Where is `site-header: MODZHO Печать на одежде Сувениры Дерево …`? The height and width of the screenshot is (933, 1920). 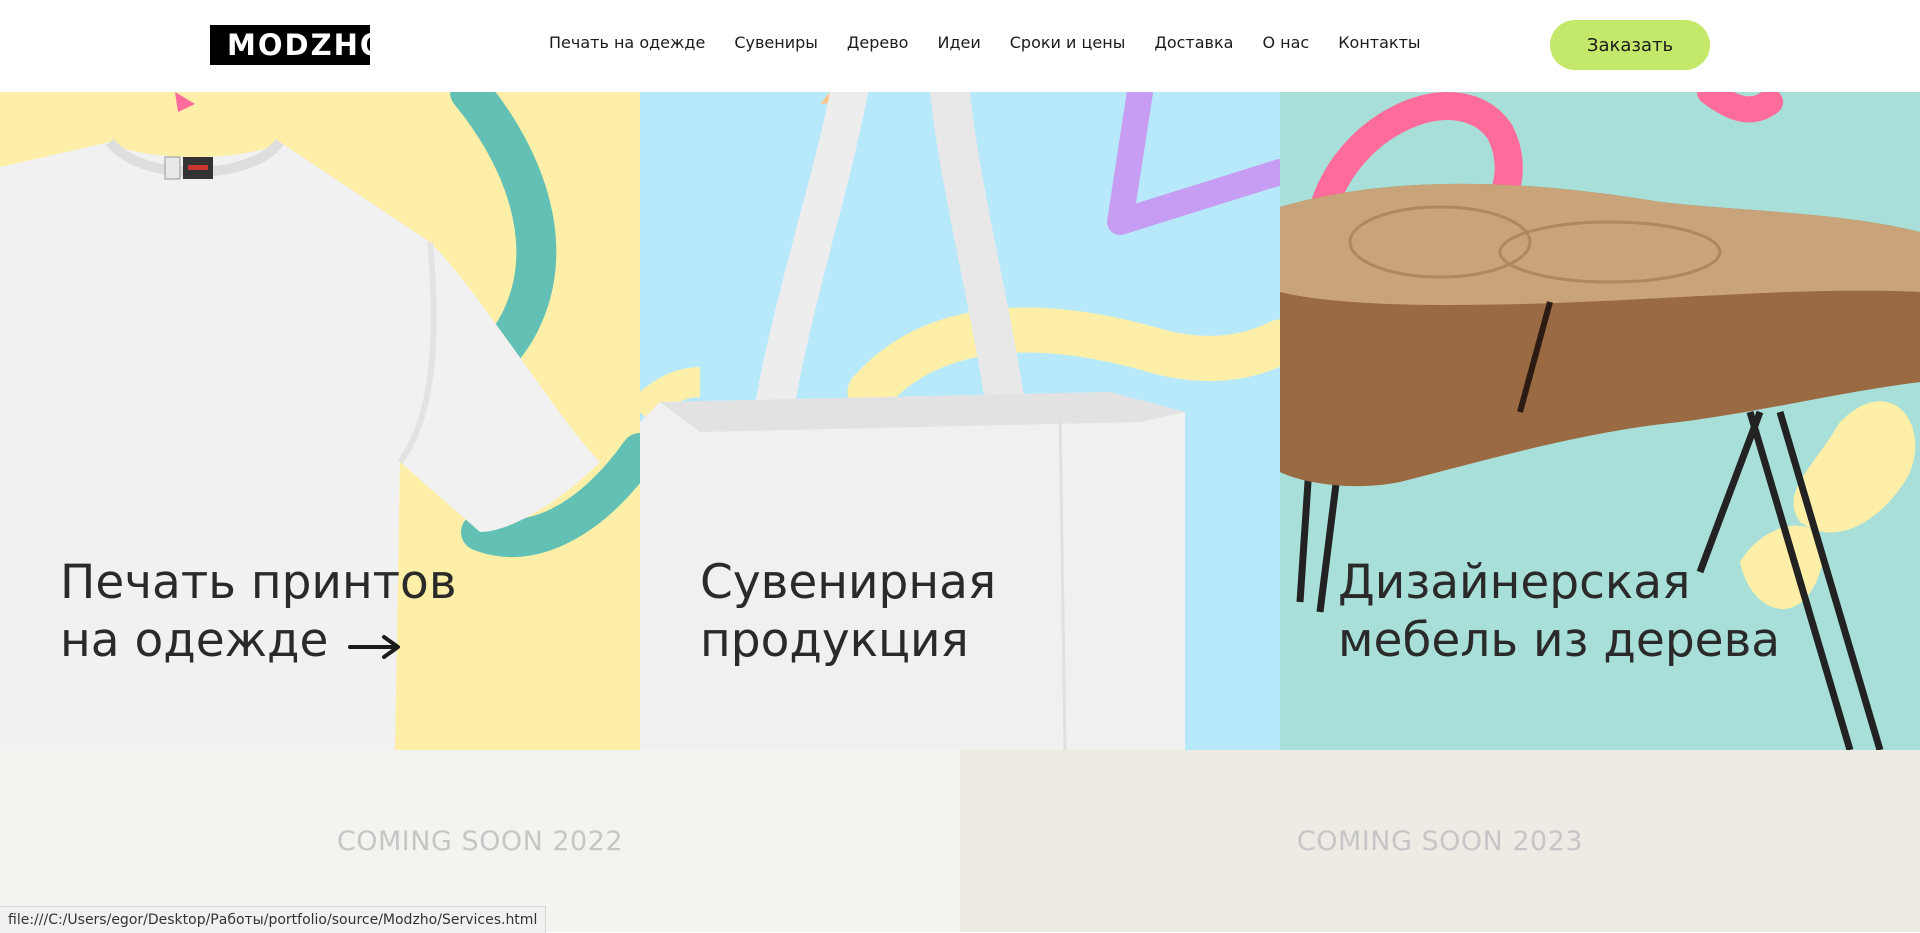
site-header: MODZHO Печать на одежде Сувениры Дерево … is located at coordinates (960, 46).